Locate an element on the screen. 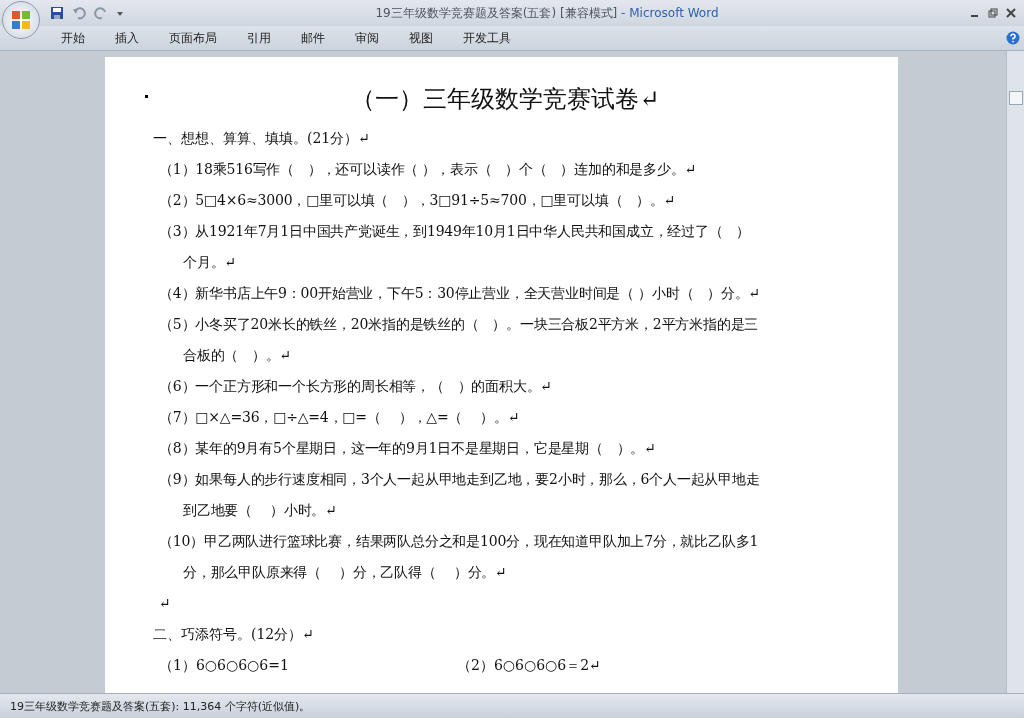  question-text: 合板的（ ）。↵ is located at coordinates (237, 355).